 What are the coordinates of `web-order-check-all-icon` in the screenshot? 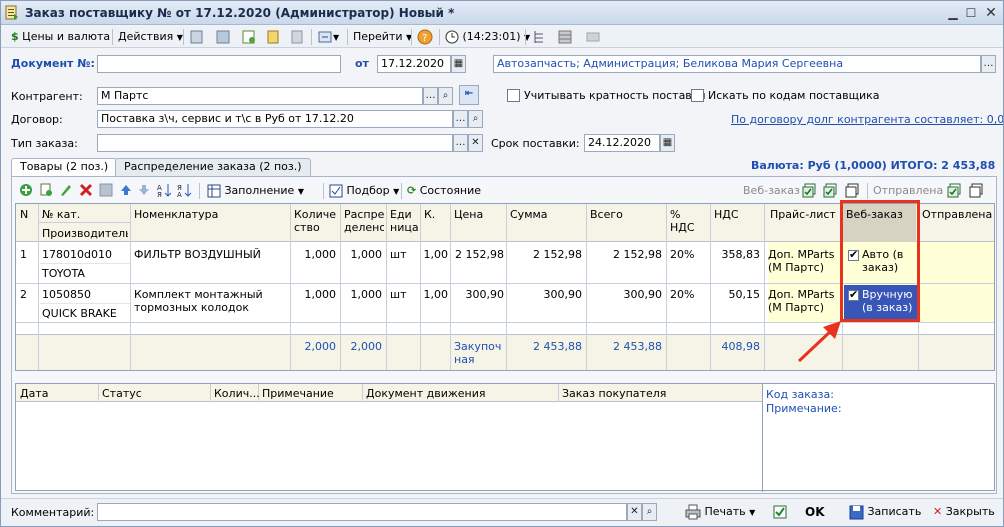 It's located at (830, 190).